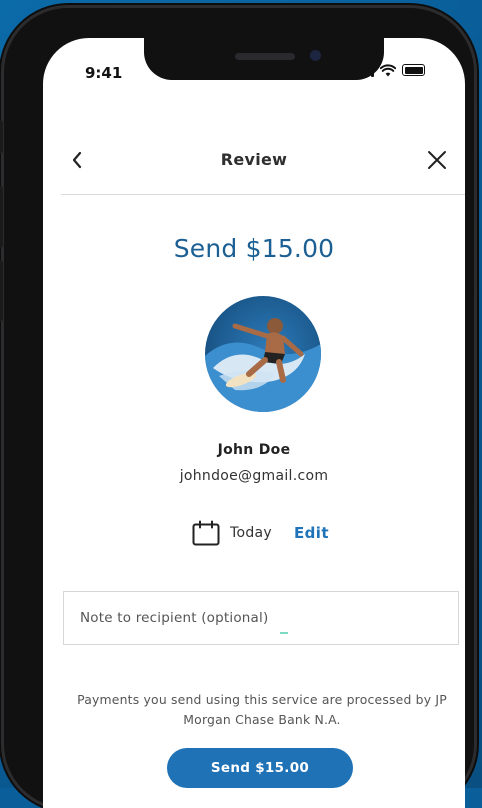 This screenshot has width=482, height=808. Describe the element at coordinates (263, 194) in the screenshot. I see `header-divider` at that location.